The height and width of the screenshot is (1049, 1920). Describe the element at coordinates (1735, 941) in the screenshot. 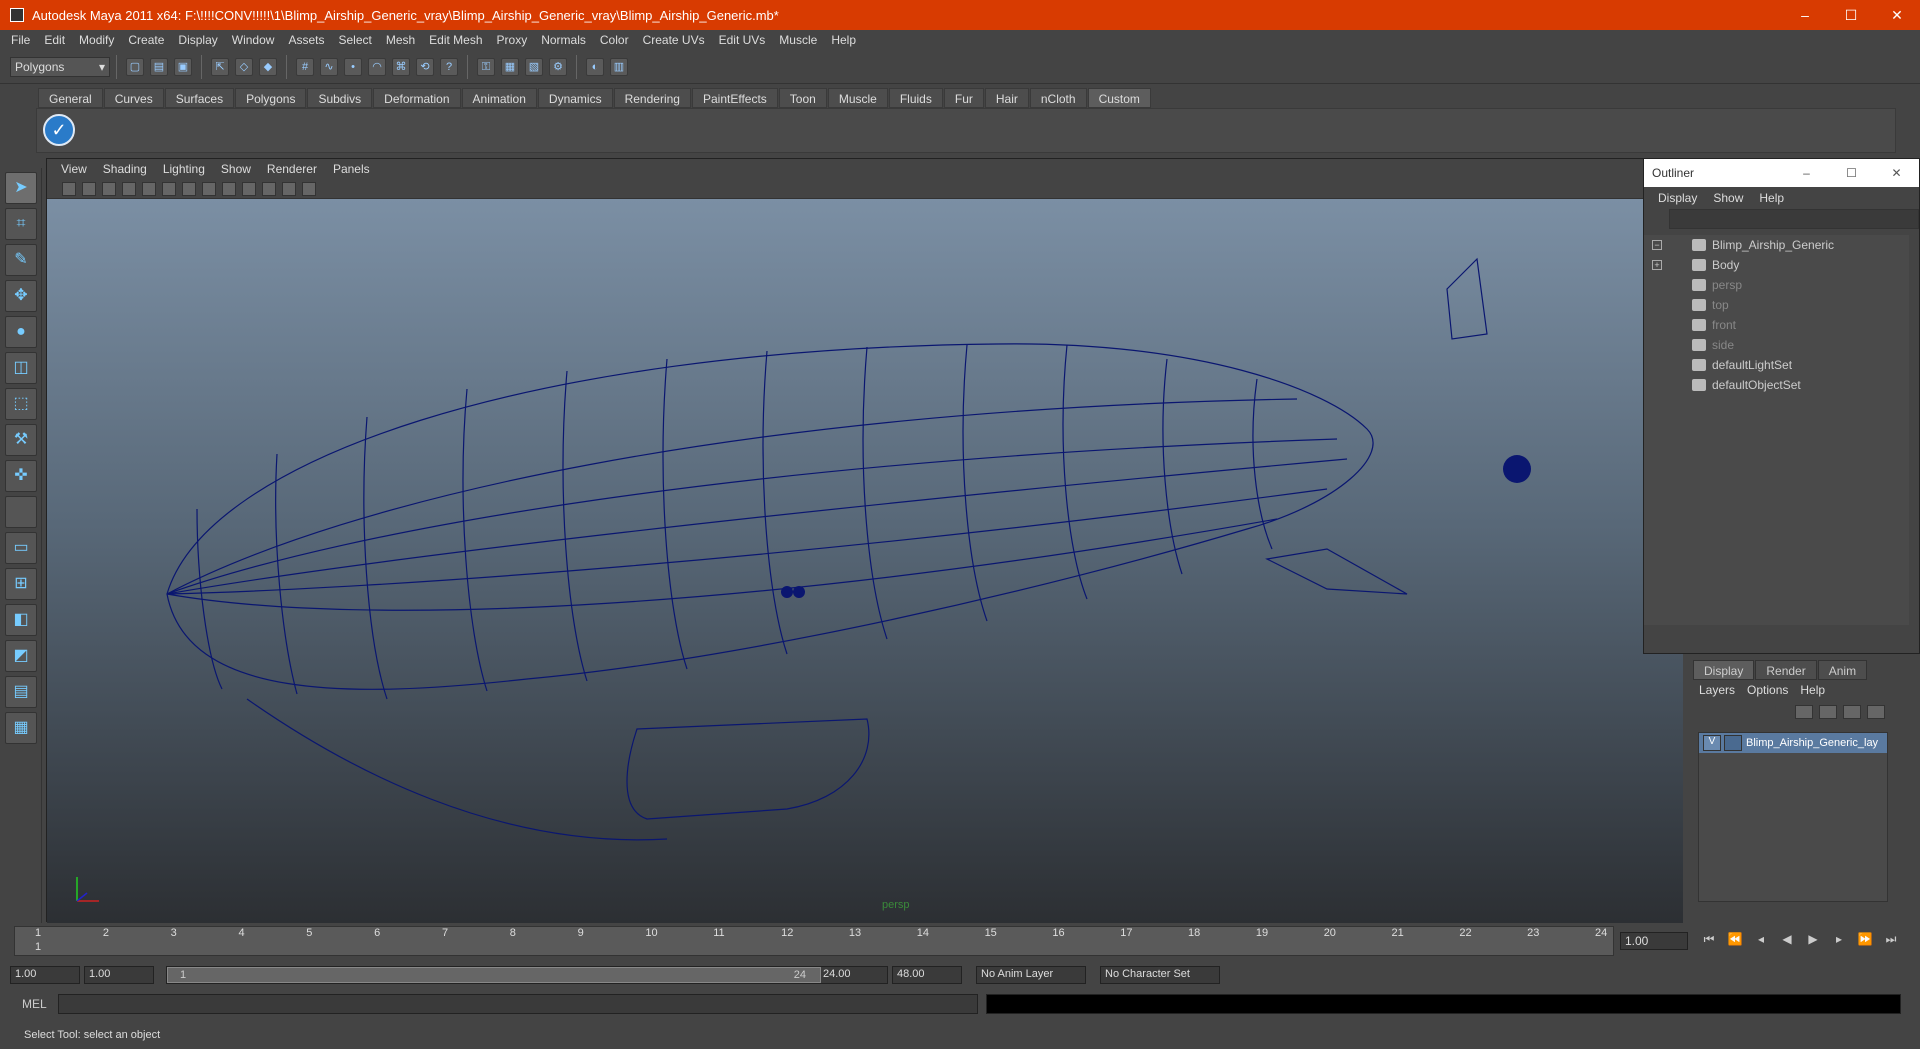

I see `step-back-key-icon: ⏪` at that location.